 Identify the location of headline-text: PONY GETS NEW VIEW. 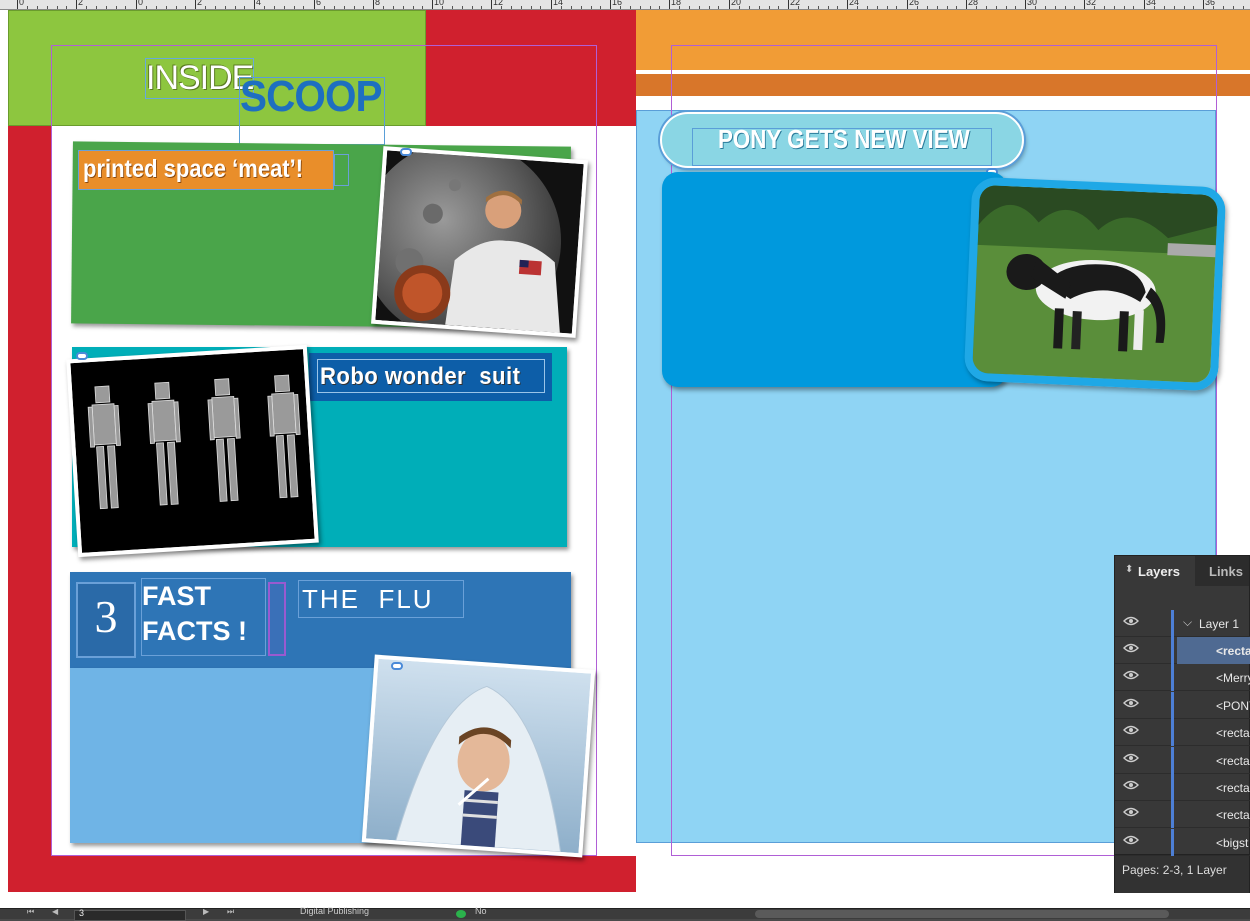
(844, 139).